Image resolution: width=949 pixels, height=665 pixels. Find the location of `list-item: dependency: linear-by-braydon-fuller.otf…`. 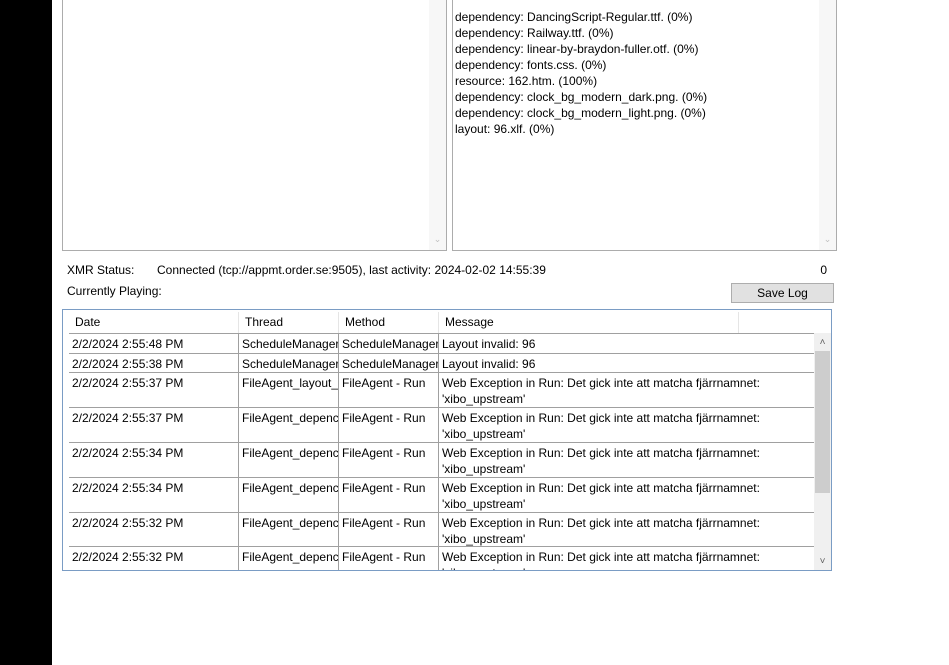

list-item: dependency: linear-by-braydon-fuller.otf… is located at coordinates (577, 49).